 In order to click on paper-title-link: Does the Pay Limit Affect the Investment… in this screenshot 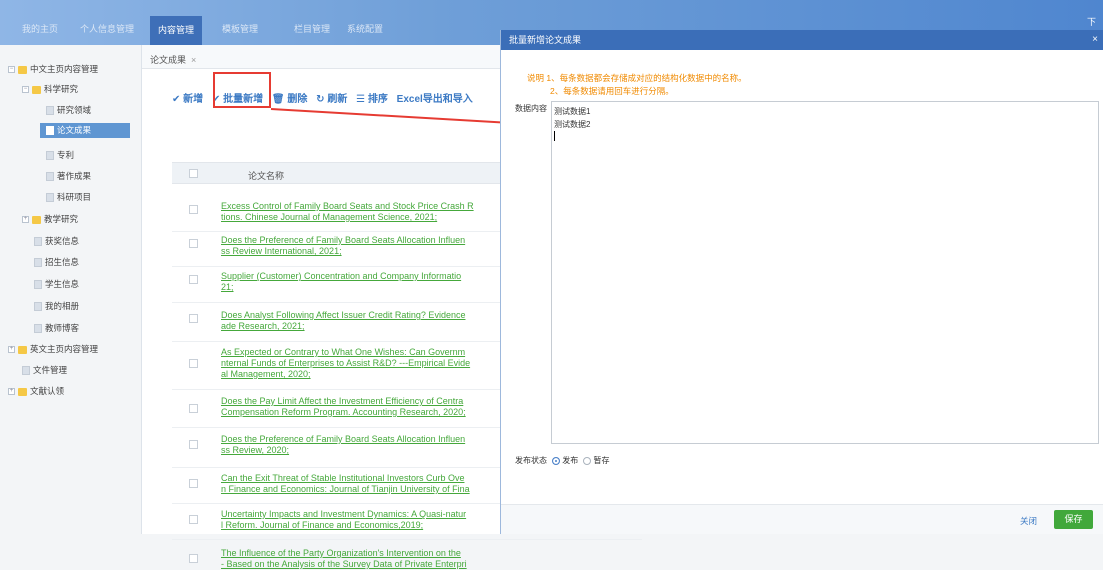, I will do `click(363, 407)`.